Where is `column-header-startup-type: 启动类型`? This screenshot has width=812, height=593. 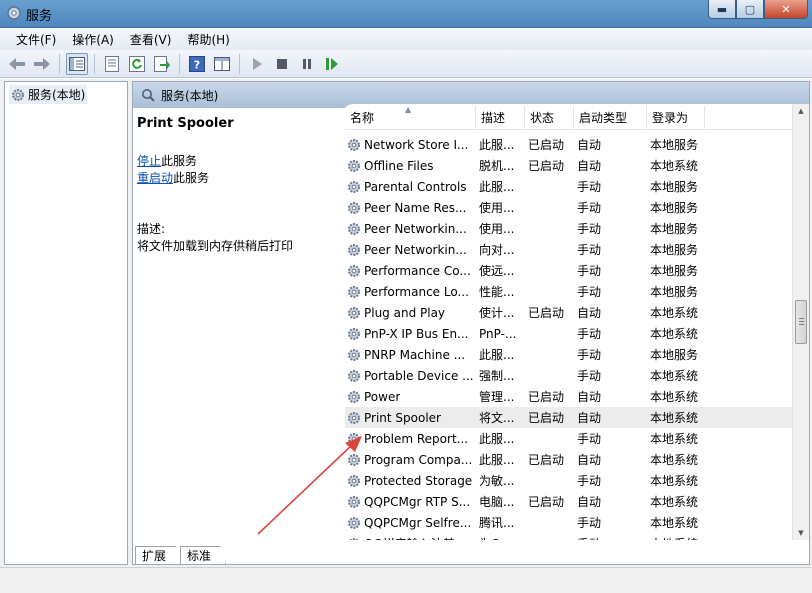 column-header-startup-type: 启动类型 is located at coordinates (610, 117).